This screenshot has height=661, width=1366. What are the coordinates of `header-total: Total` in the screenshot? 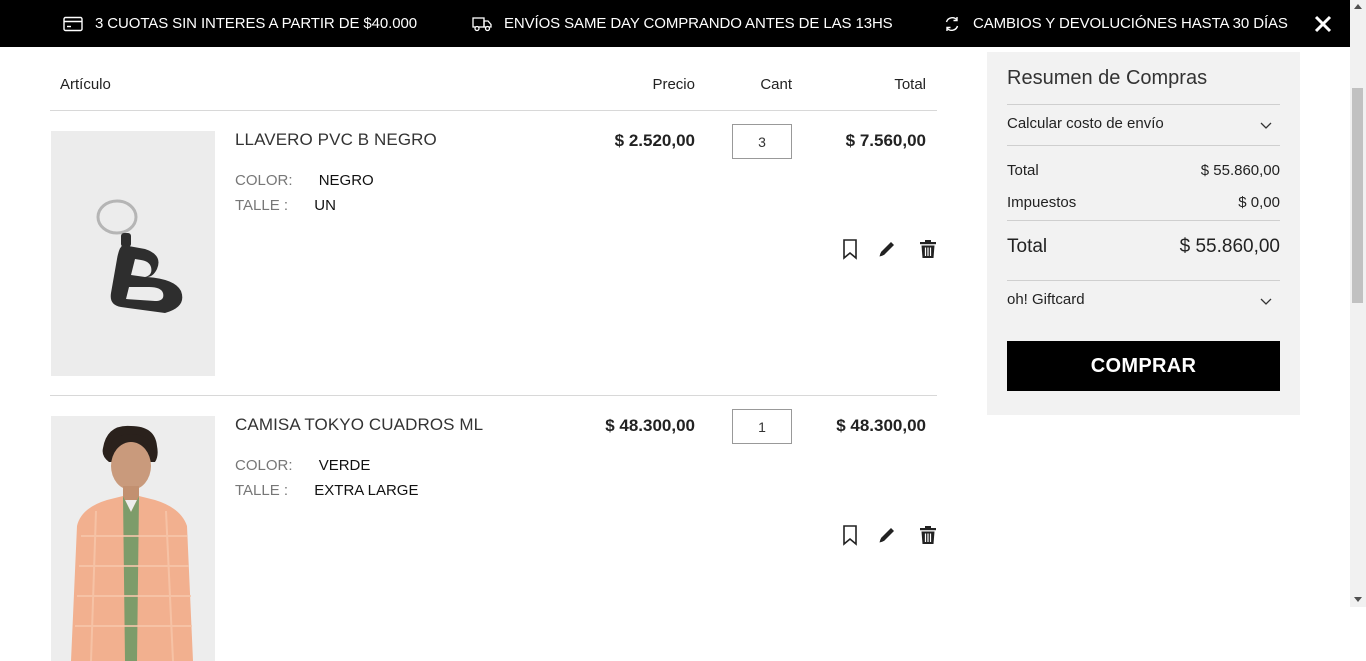 It's located at (910, 84).